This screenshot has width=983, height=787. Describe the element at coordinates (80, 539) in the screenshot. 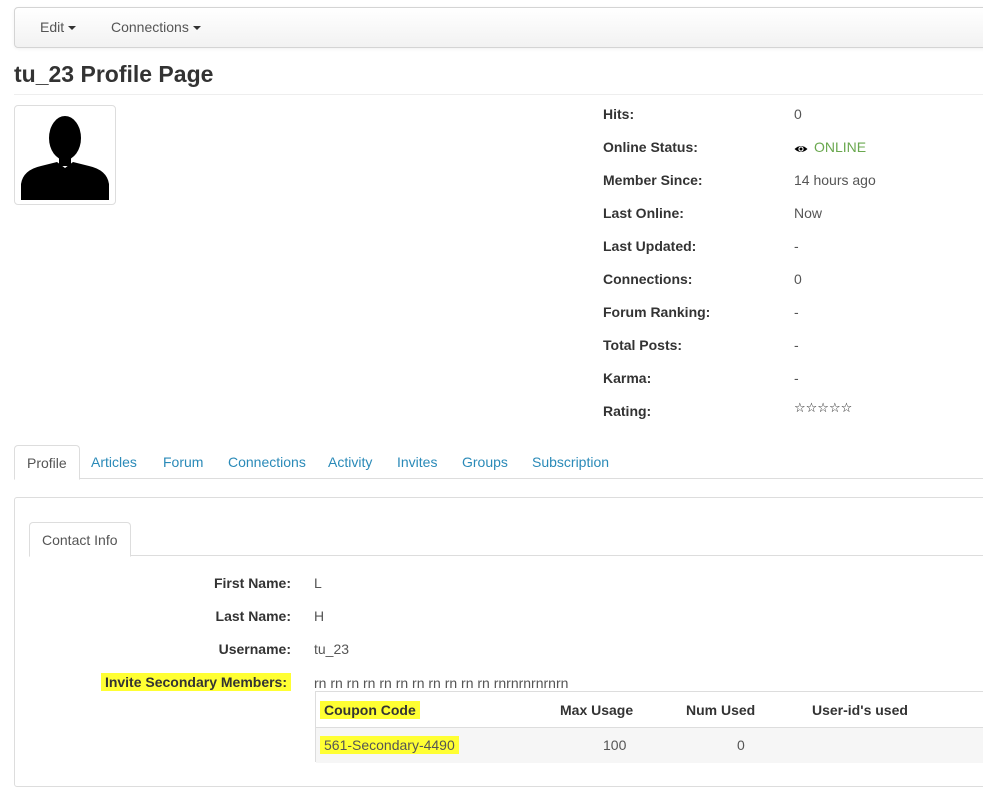

I see `tab-contact-info: Contact Info` at that location.